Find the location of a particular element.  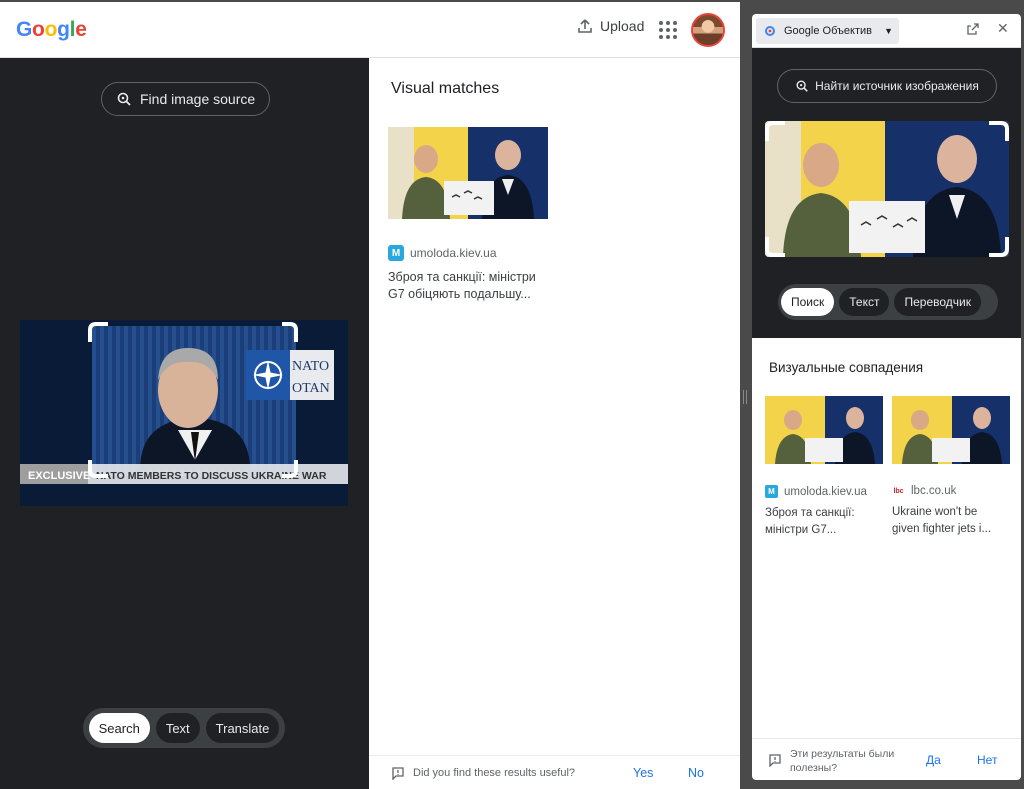

panel-find-source-button: Найти источник изображения is located at coordinates (887, 86).